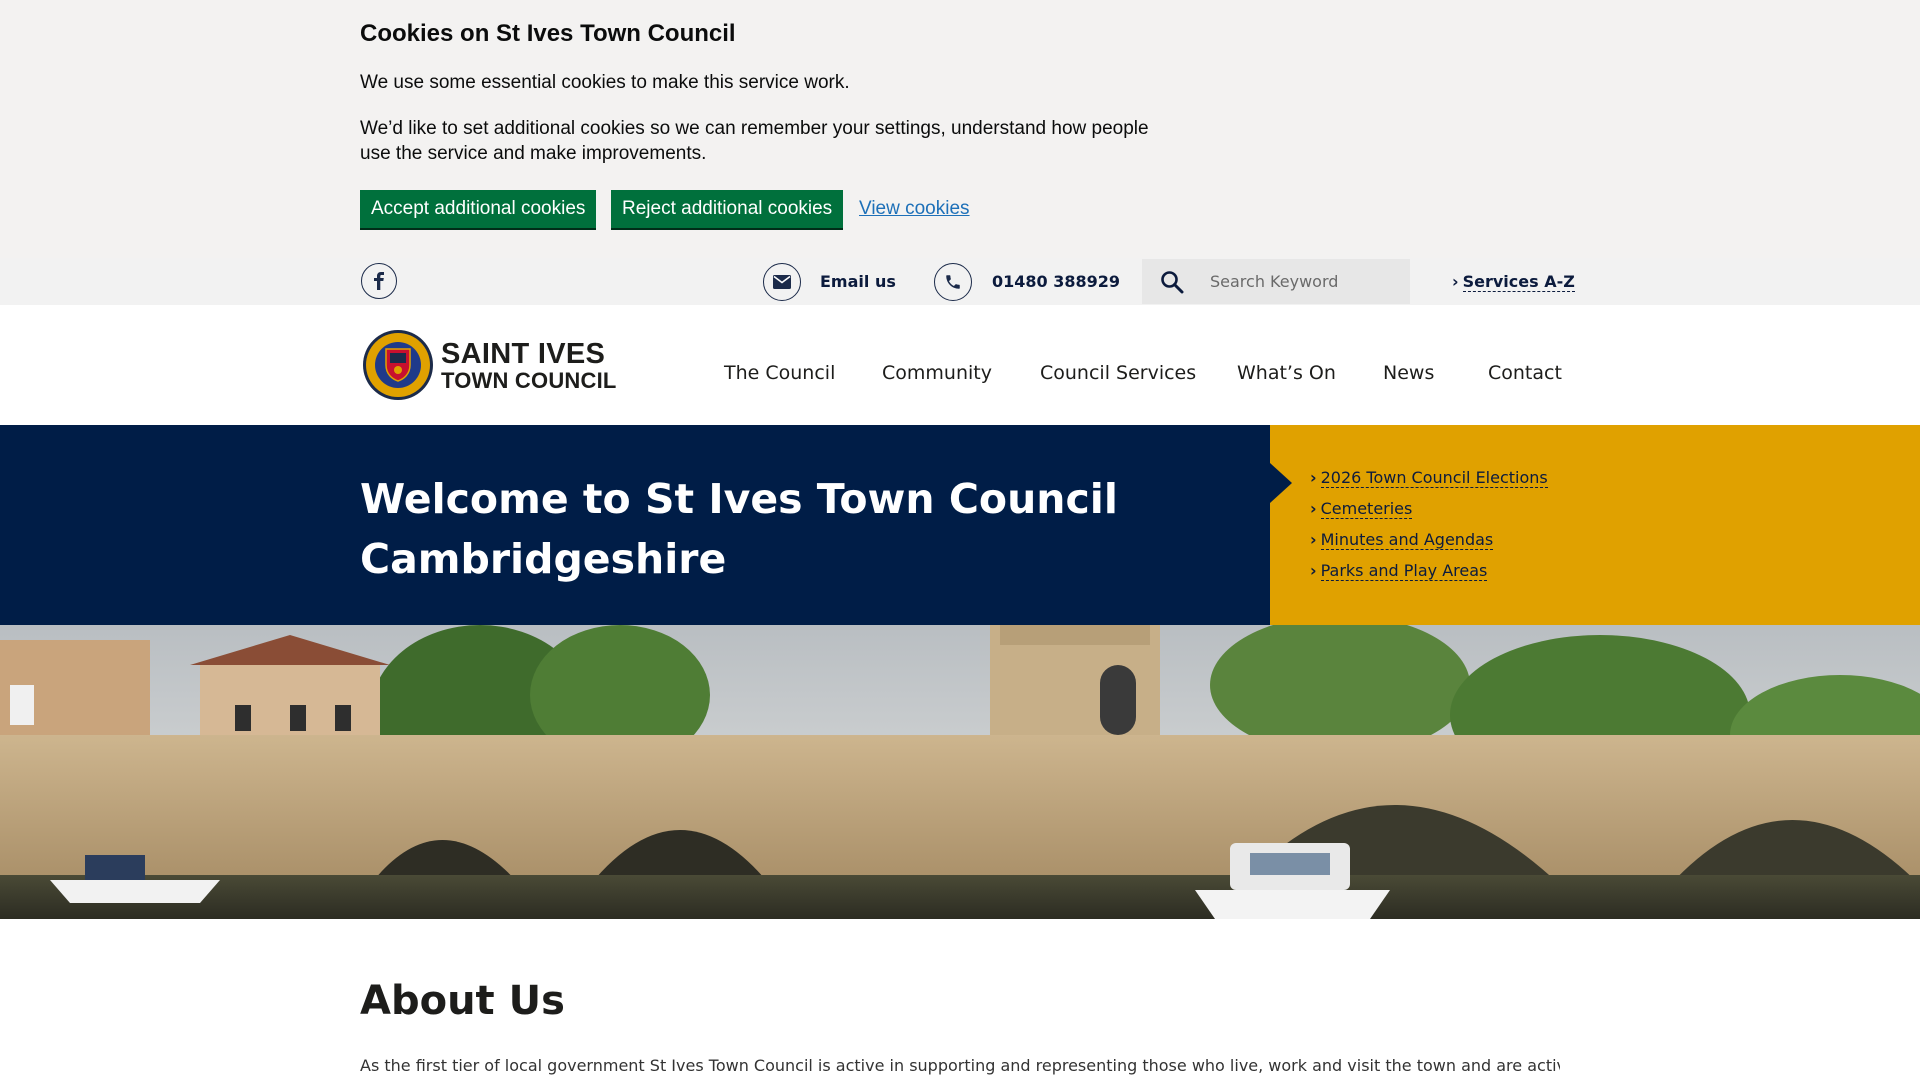  What do you see at coordinates (523, 354) in the screenshot?
I see `brand-name-line1: SAINT IVES` at bounding box center [523, 354].